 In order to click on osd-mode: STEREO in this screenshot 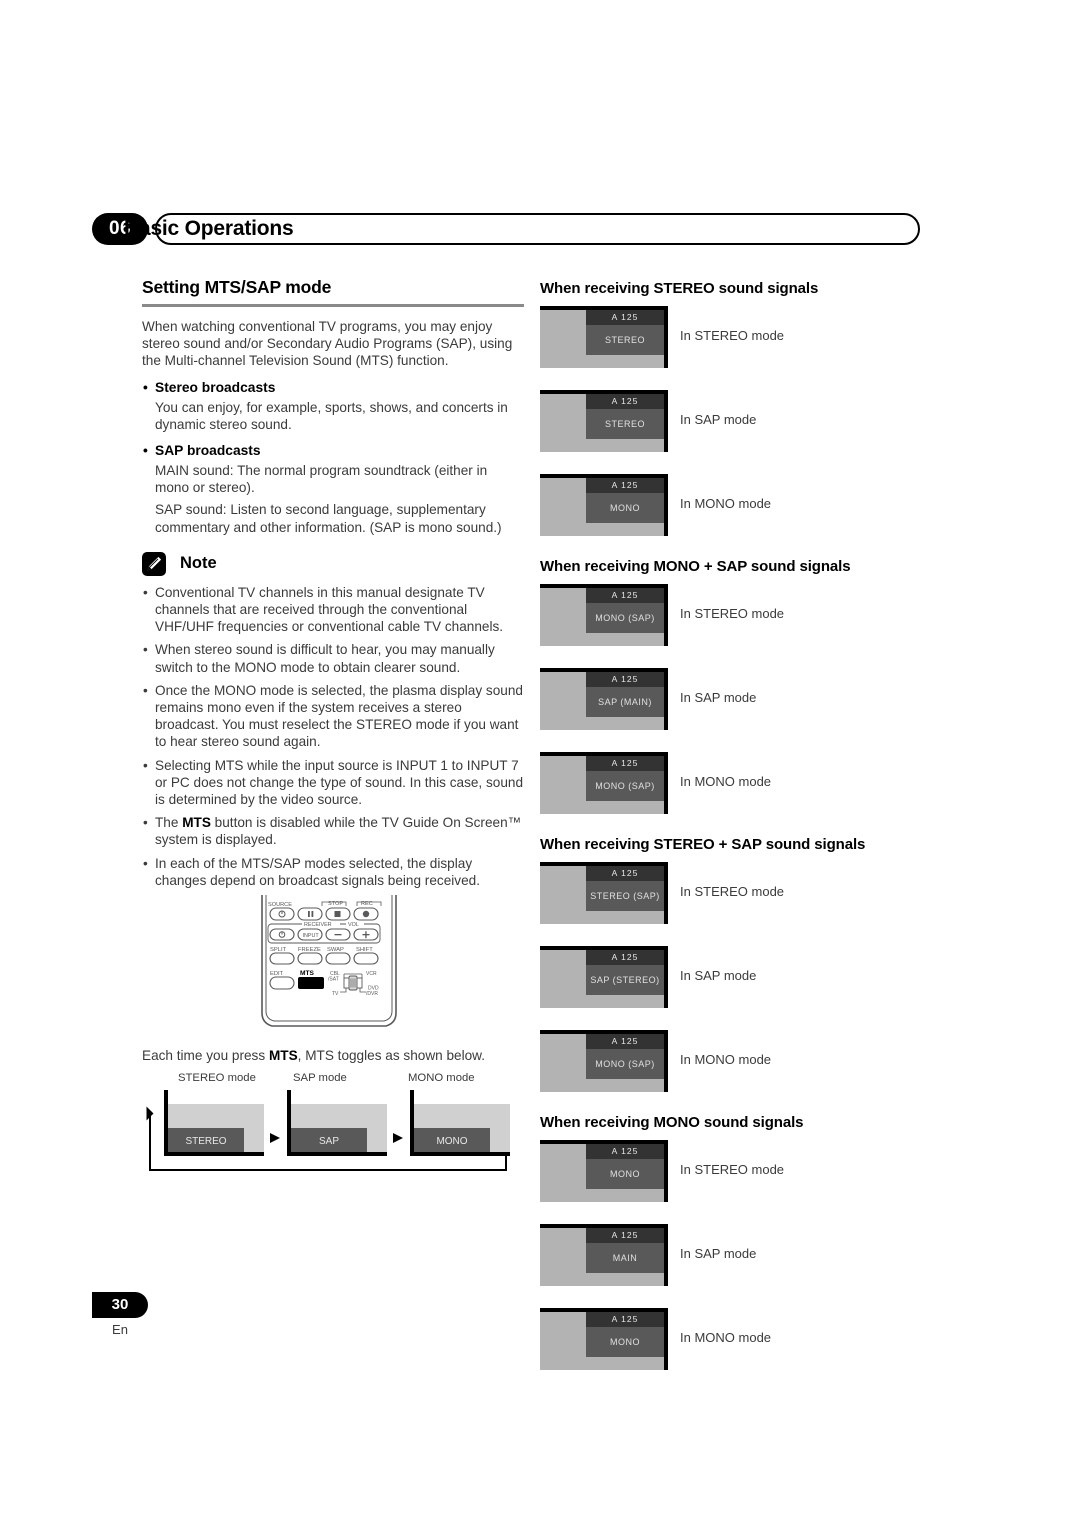, I will do `click(625, 340)`.